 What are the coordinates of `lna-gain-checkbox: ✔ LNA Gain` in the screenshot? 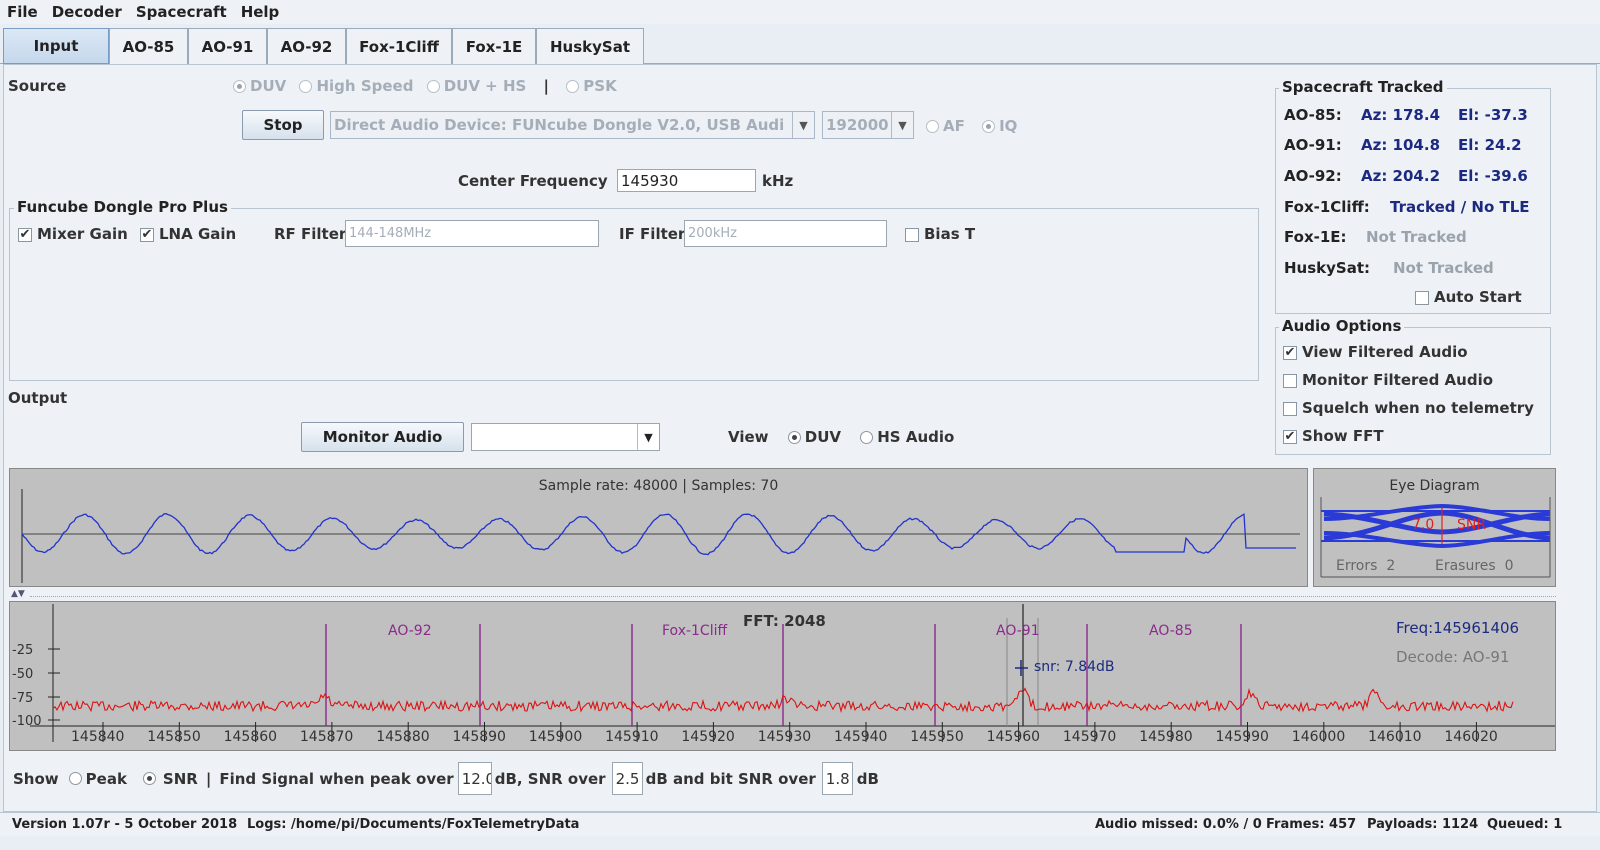 It's located at (188, 234).